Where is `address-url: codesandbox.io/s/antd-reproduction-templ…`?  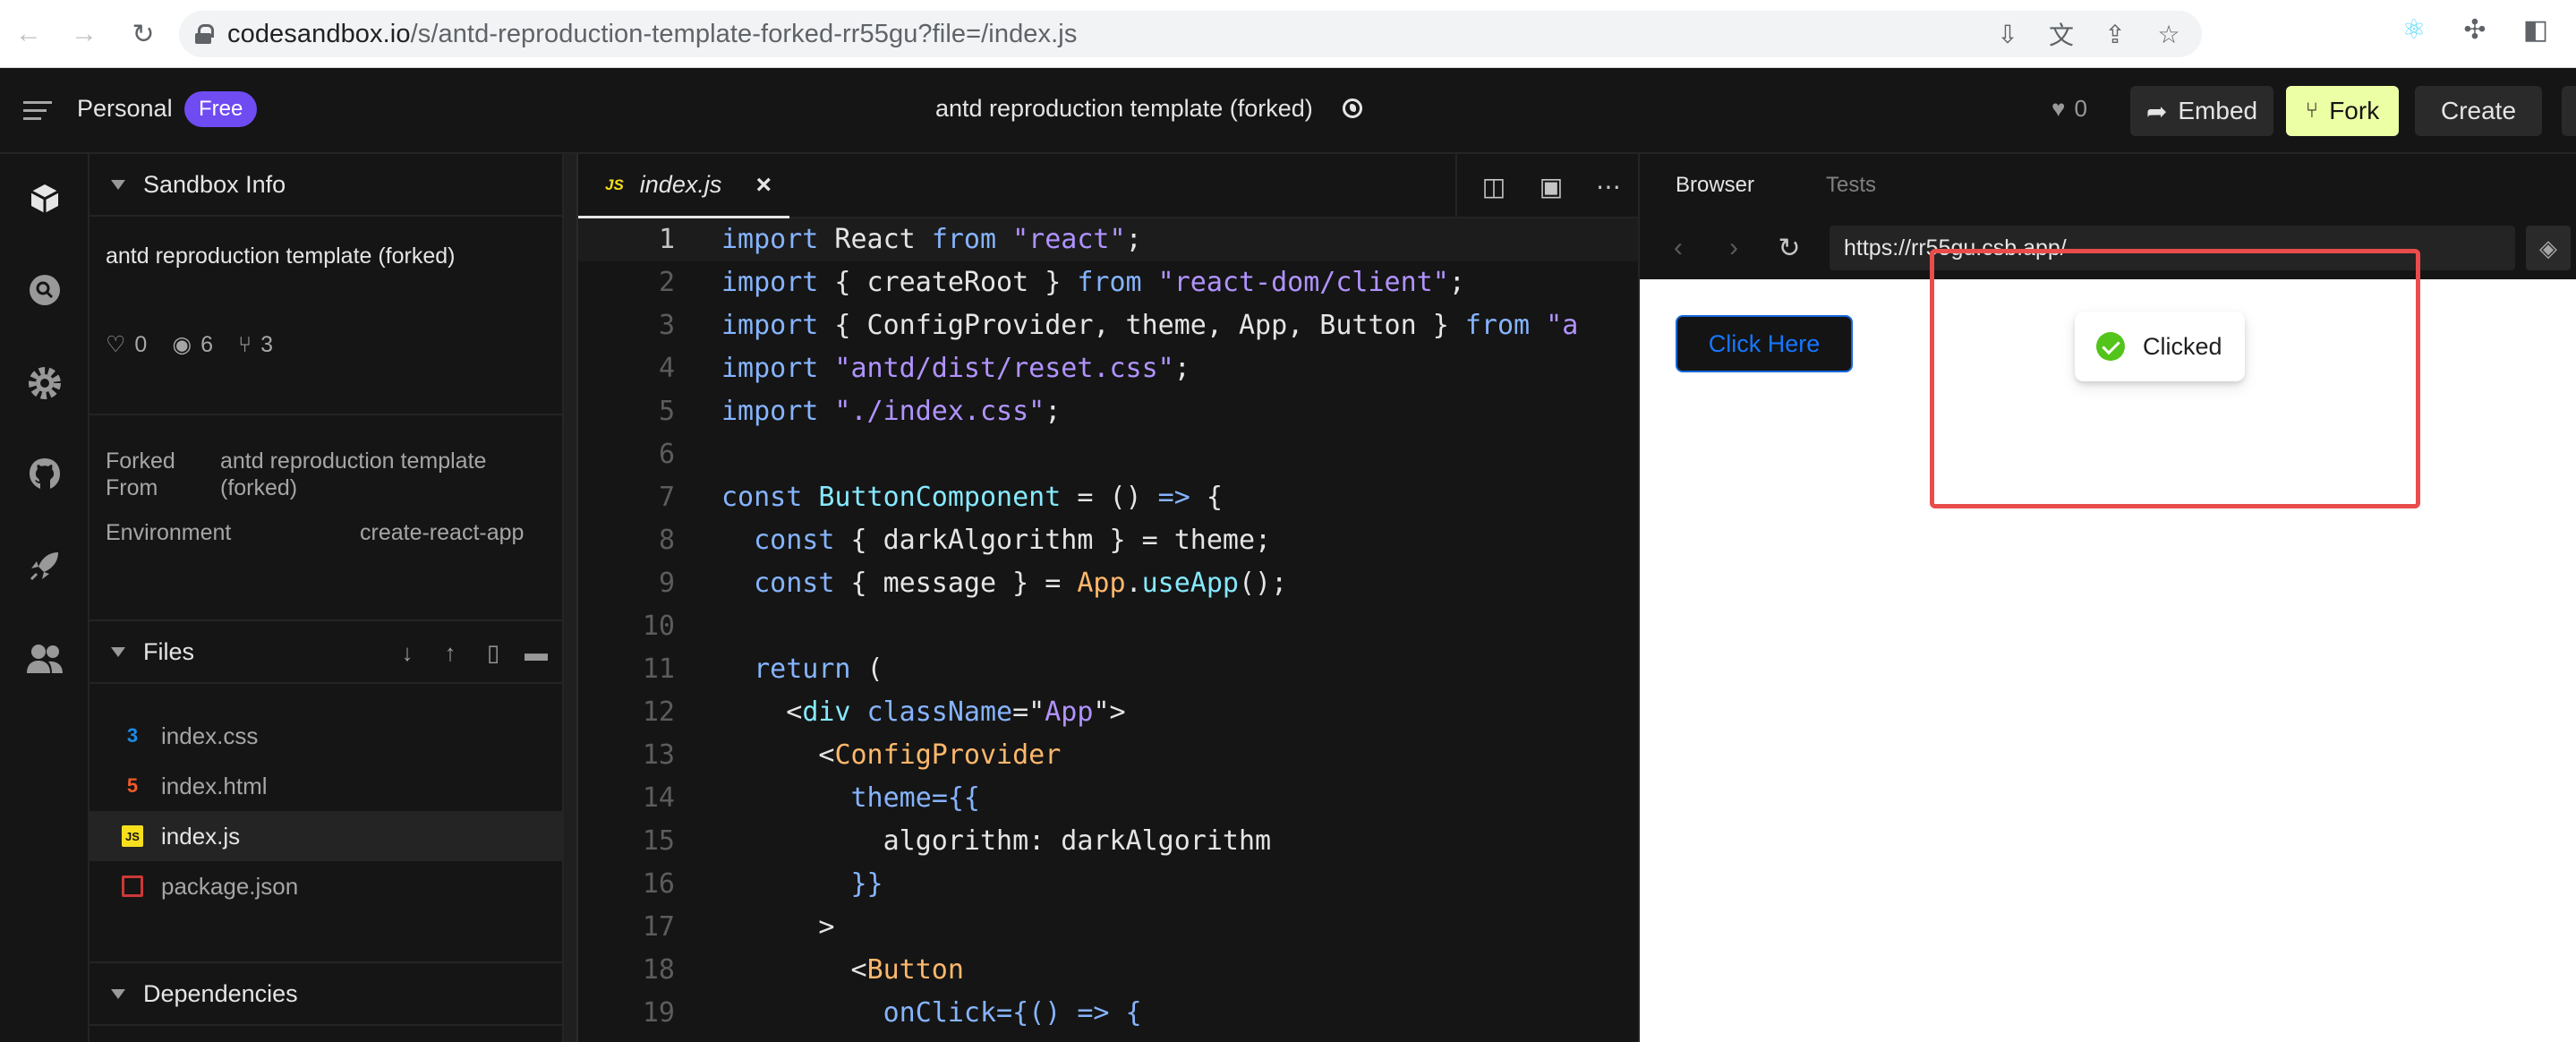
address-url: codesandbox.io/s/antd-reproduction-templ… is located at coordinates (652, 34).